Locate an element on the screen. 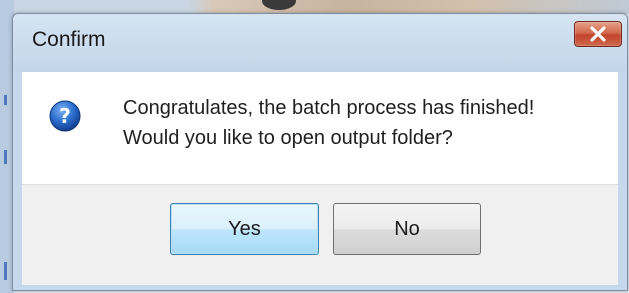 Image resolution: width=629 pixels, height=293 pixels. question-icon: ? is located at coordinates (65, 116).